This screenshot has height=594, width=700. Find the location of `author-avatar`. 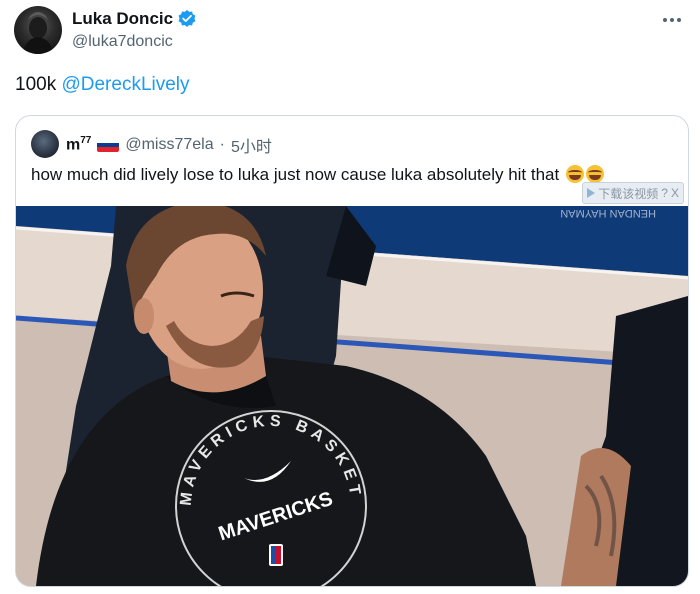

author-avatar is located at coordinates (38, 30).